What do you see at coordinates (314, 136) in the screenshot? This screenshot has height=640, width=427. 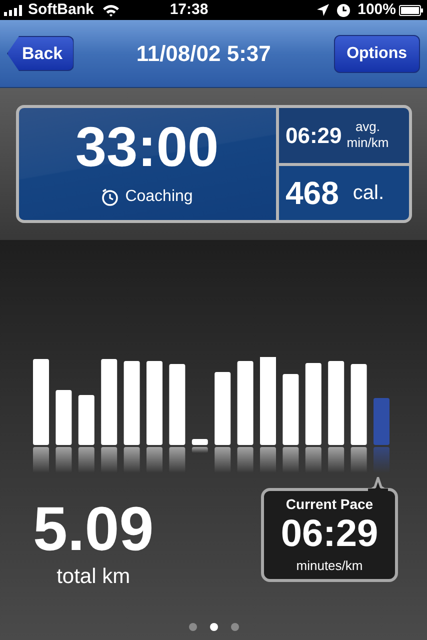 I see `avg-pace-value: 06:29` at bounding box center [314, 136].